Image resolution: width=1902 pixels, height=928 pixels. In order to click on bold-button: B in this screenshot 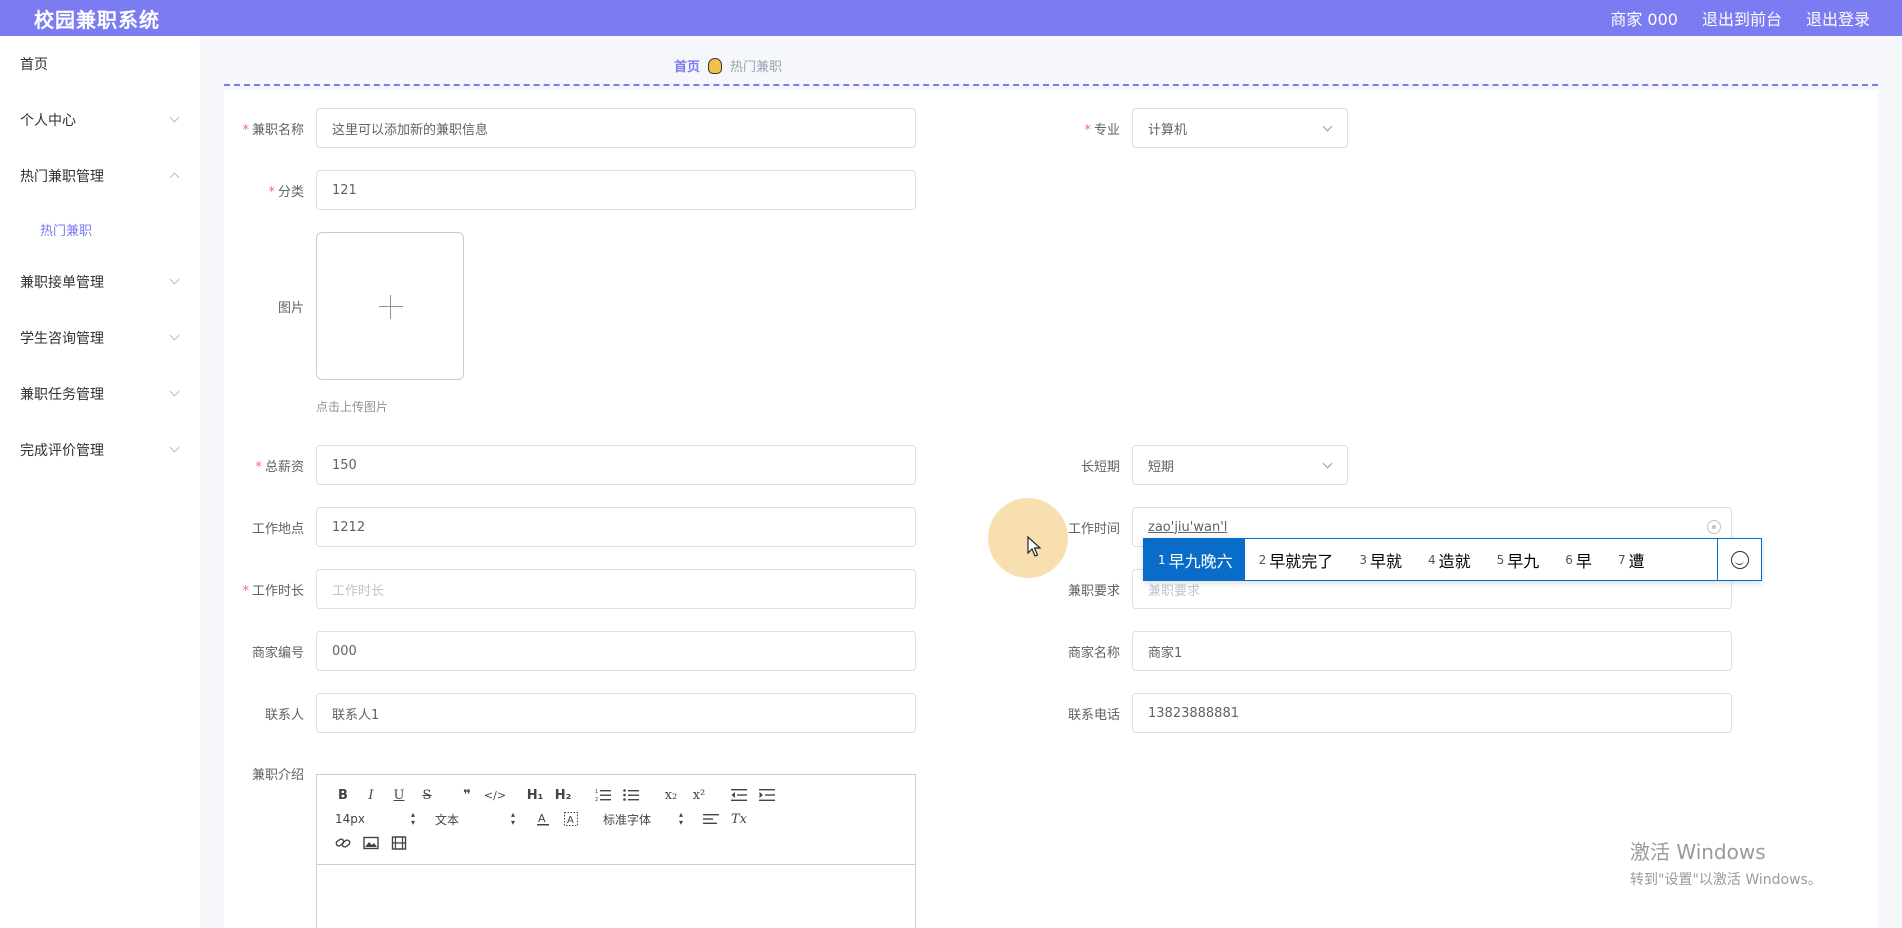, I will do `click(343, 795)`.